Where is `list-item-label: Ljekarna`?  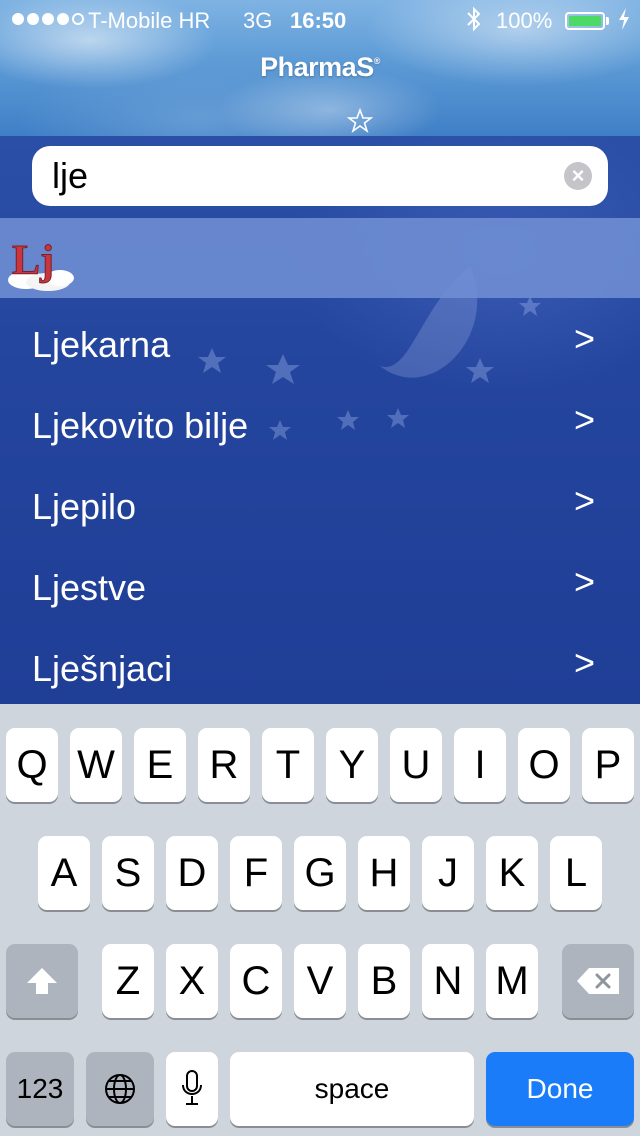 list-item-label: Ljekarna is located at coordinates (101, 344).